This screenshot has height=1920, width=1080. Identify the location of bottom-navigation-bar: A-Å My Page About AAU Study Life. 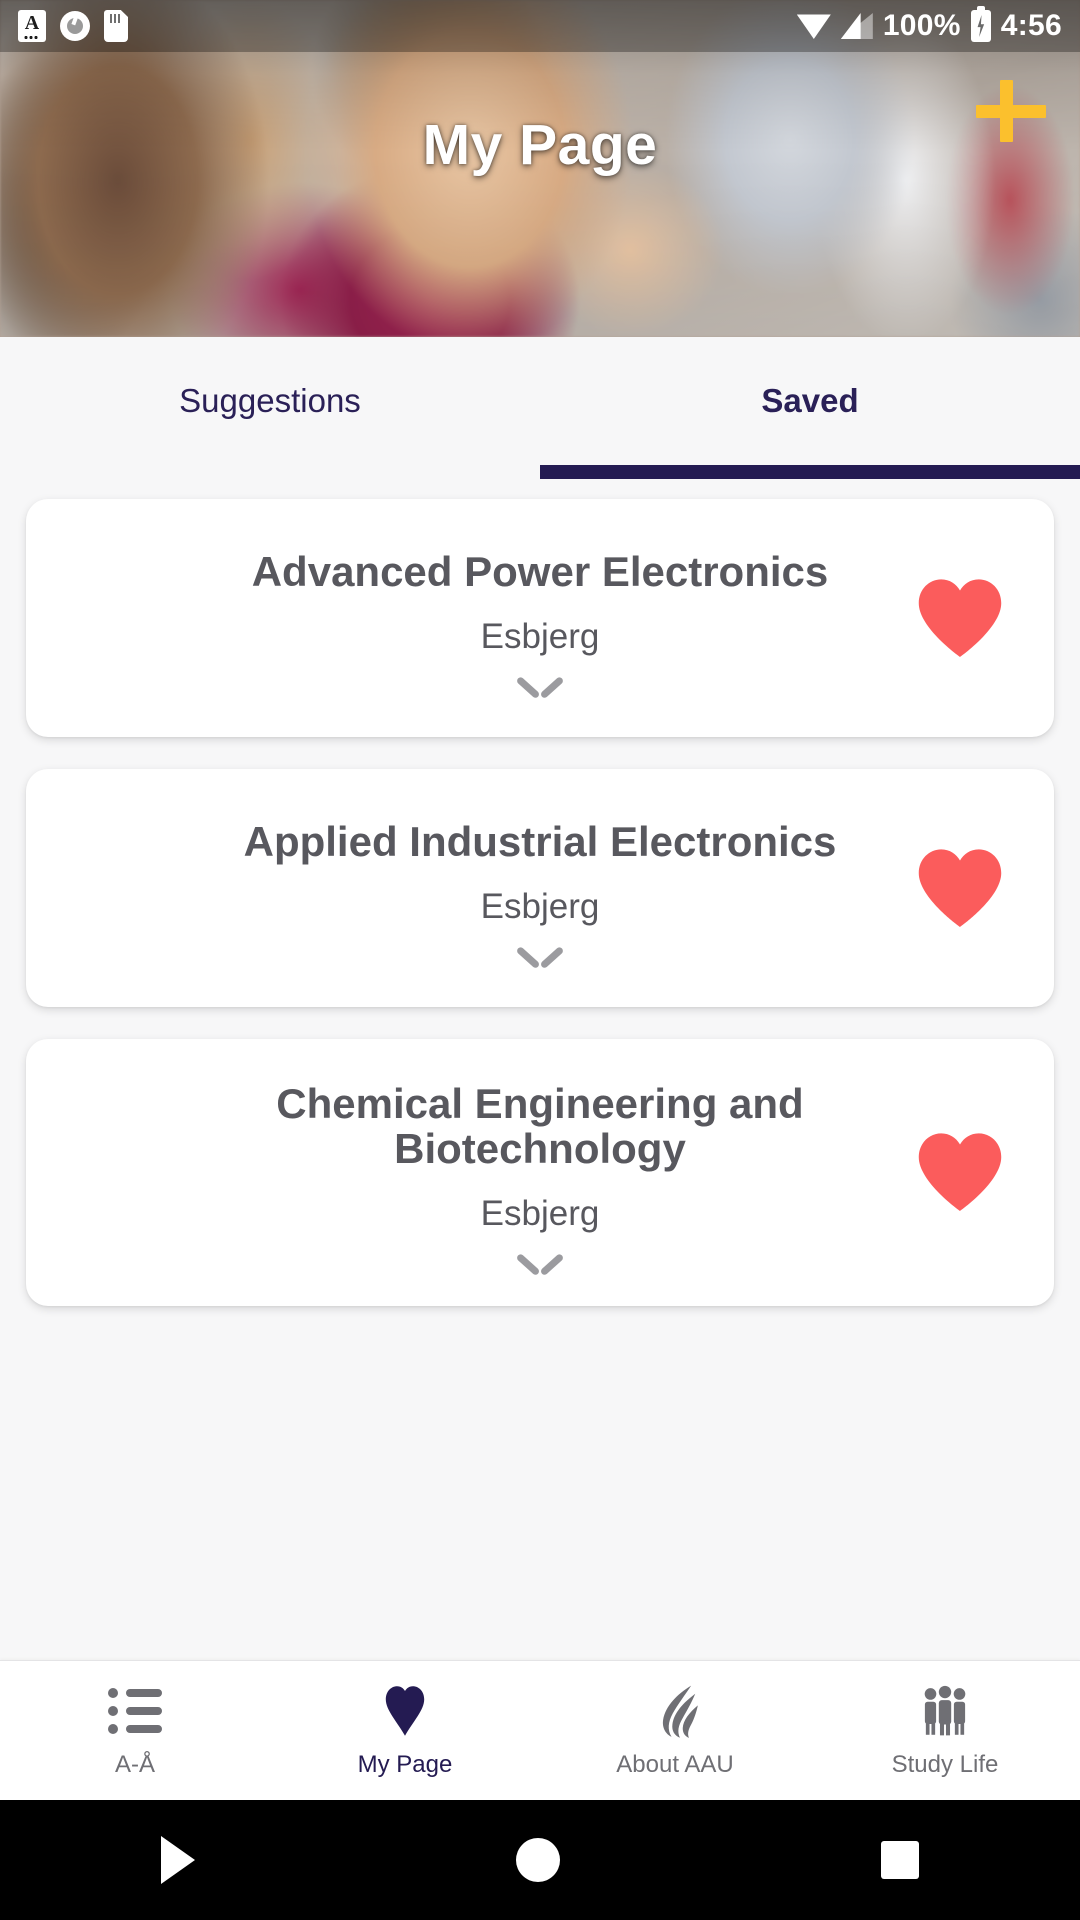
(540, 1730).